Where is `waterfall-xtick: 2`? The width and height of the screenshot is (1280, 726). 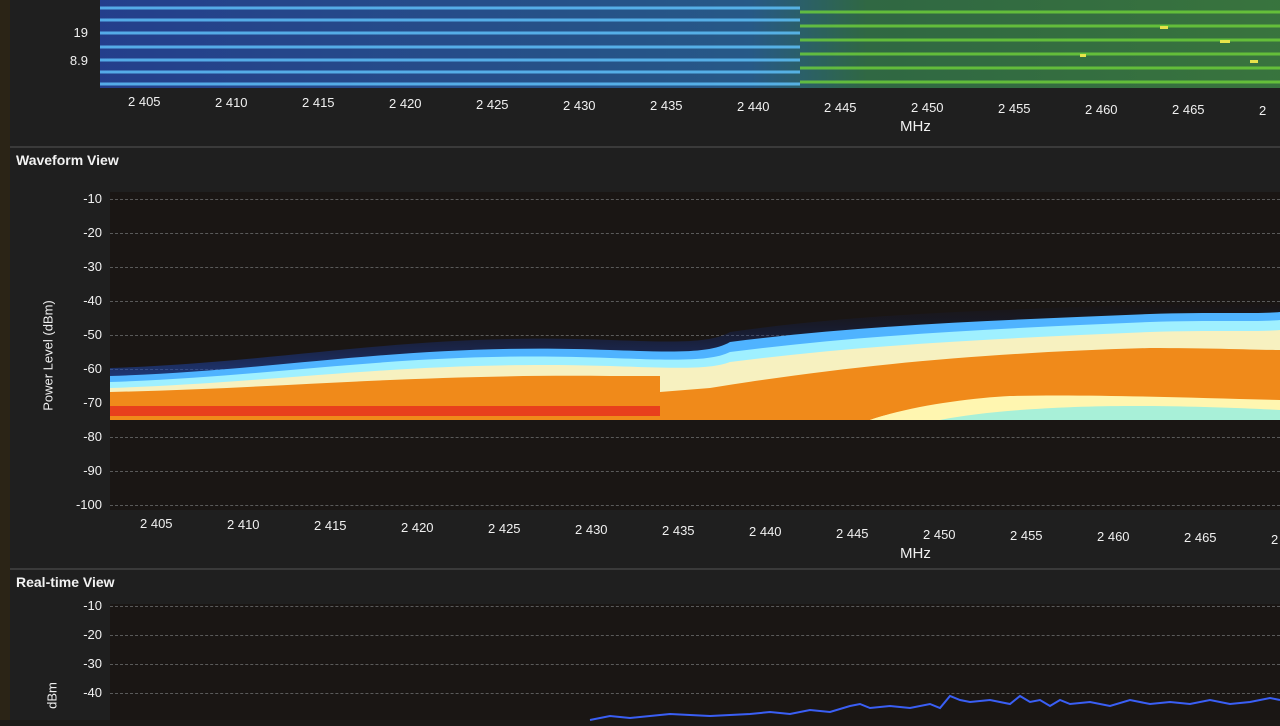
waterfall-xtick: 2 is located at coordinates (1263, 111).